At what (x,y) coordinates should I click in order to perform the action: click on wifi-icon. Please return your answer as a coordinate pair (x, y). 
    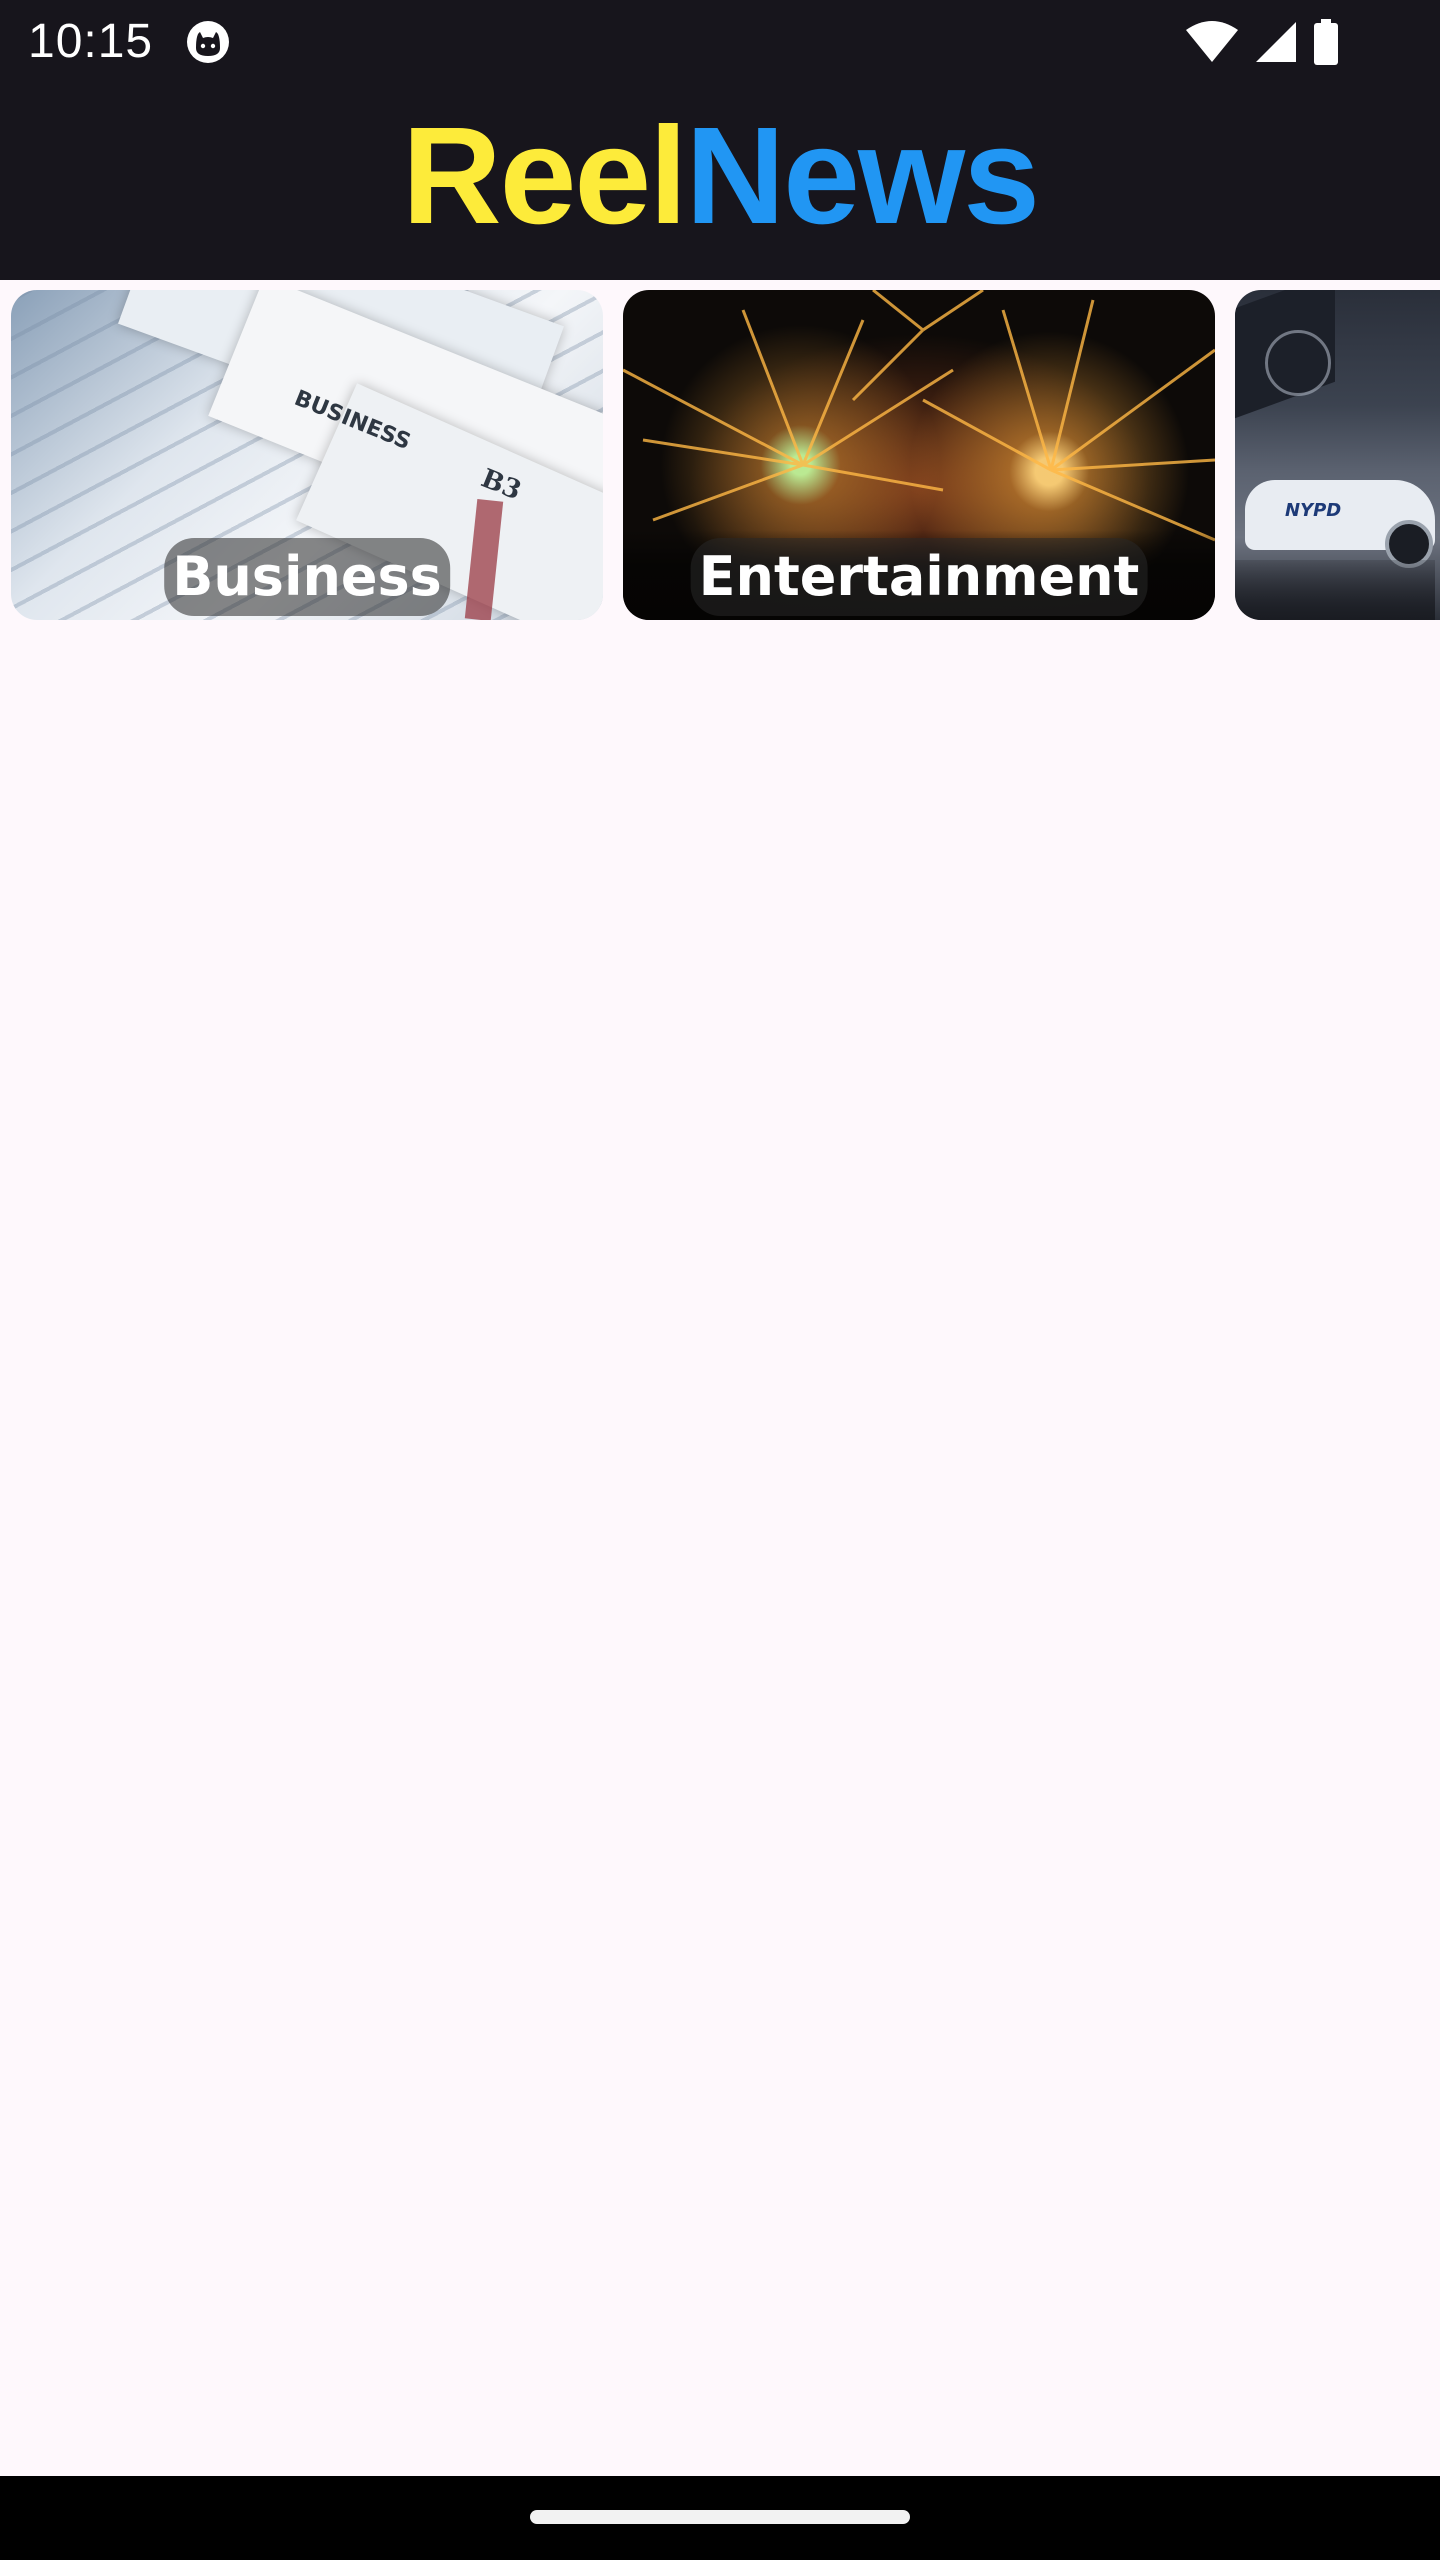
    Looking at the image, I should click on (1212, 41).